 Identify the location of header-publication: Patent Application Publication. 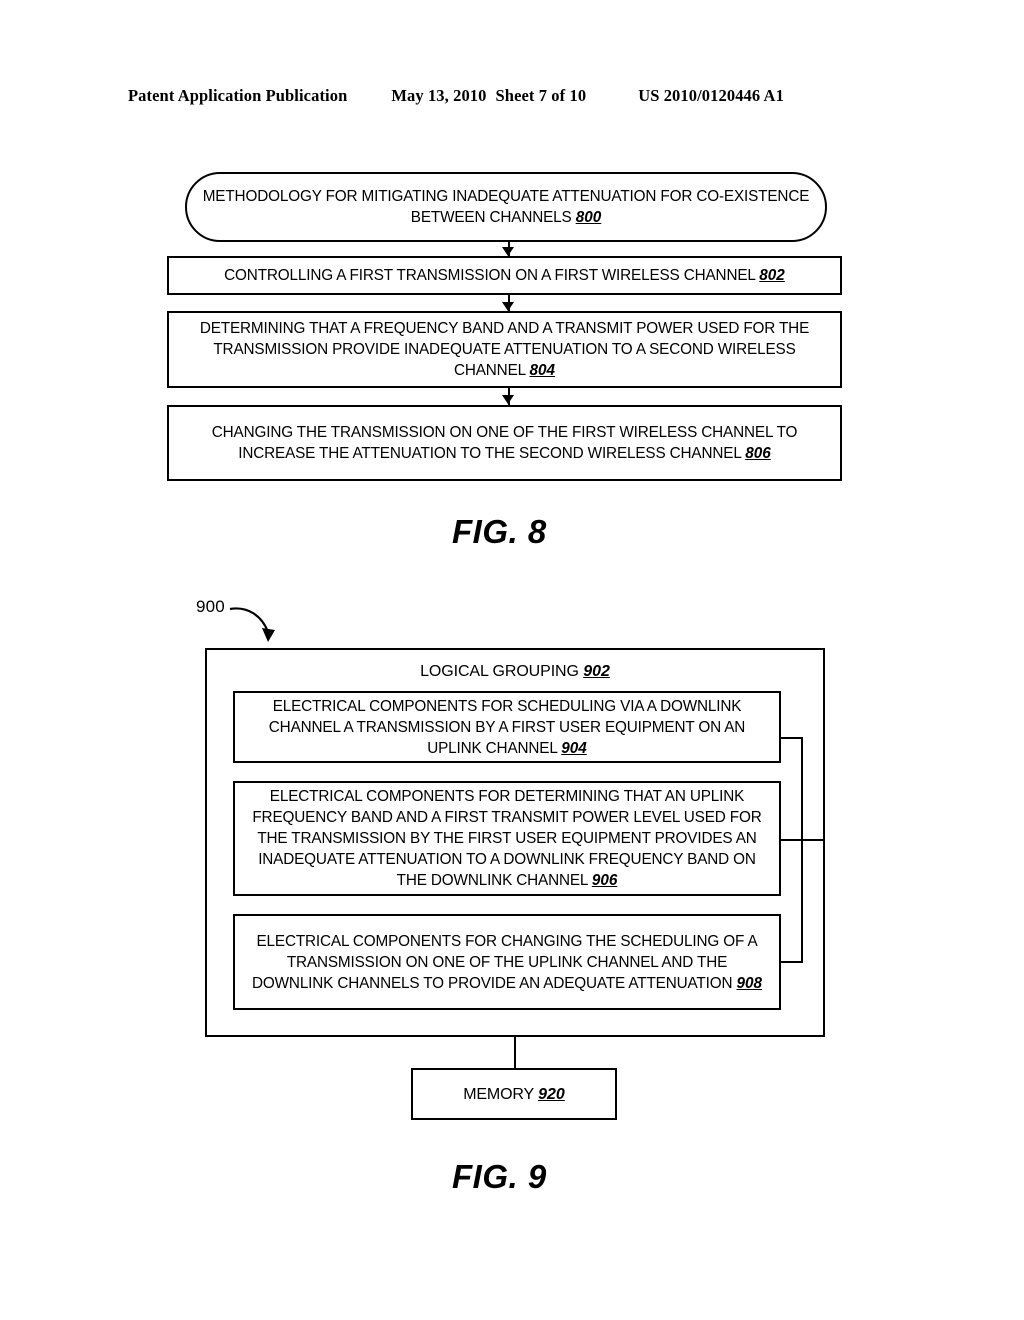
(238, 95).